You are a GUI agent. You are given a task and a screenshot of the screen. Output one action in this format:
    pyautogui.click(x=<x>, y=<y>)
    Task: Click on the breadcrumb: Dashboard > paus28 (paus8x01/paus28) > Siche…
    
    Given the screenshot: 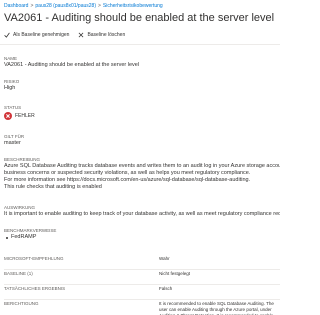 What is the action you would take?
    pyautogui.click(x=83, y=6)
    